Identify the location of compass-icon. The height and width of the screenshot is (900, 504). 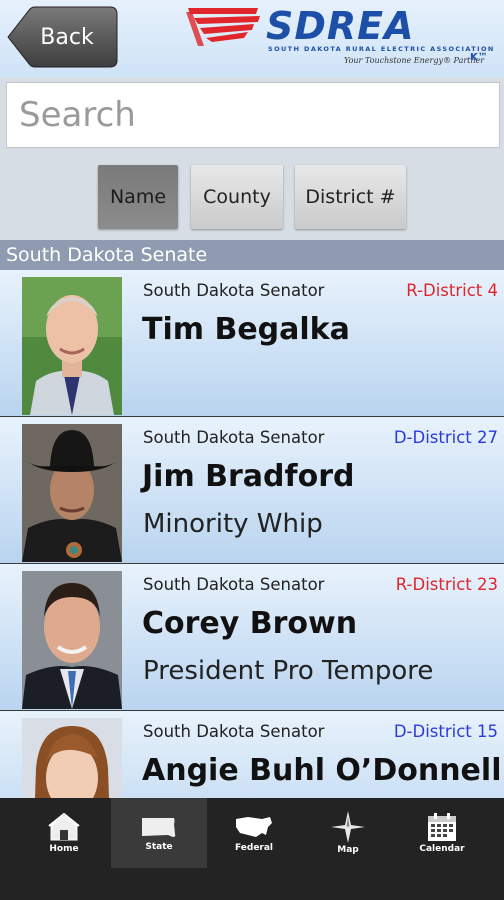
(348, 827).